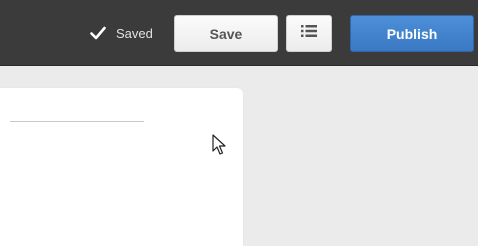  What do you see at coordinates (77, 121) in the screenshot?
I see `editor-divider` at bounding box center [77, 121].